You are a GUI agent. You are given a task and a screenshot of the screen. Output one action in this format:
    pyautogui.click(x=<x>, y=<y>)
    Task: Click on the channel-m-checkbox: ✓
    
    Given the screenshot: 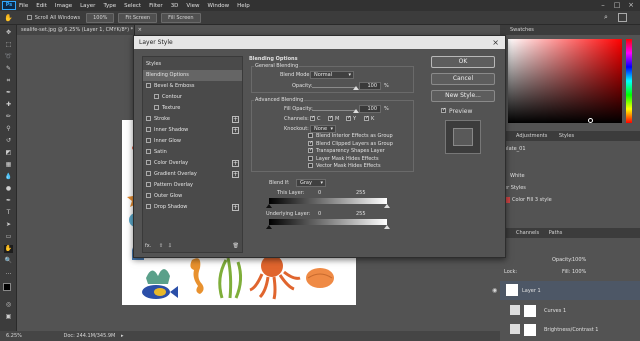 What is the action you would take?
    pyautogui.click(x=330, y=118)
    